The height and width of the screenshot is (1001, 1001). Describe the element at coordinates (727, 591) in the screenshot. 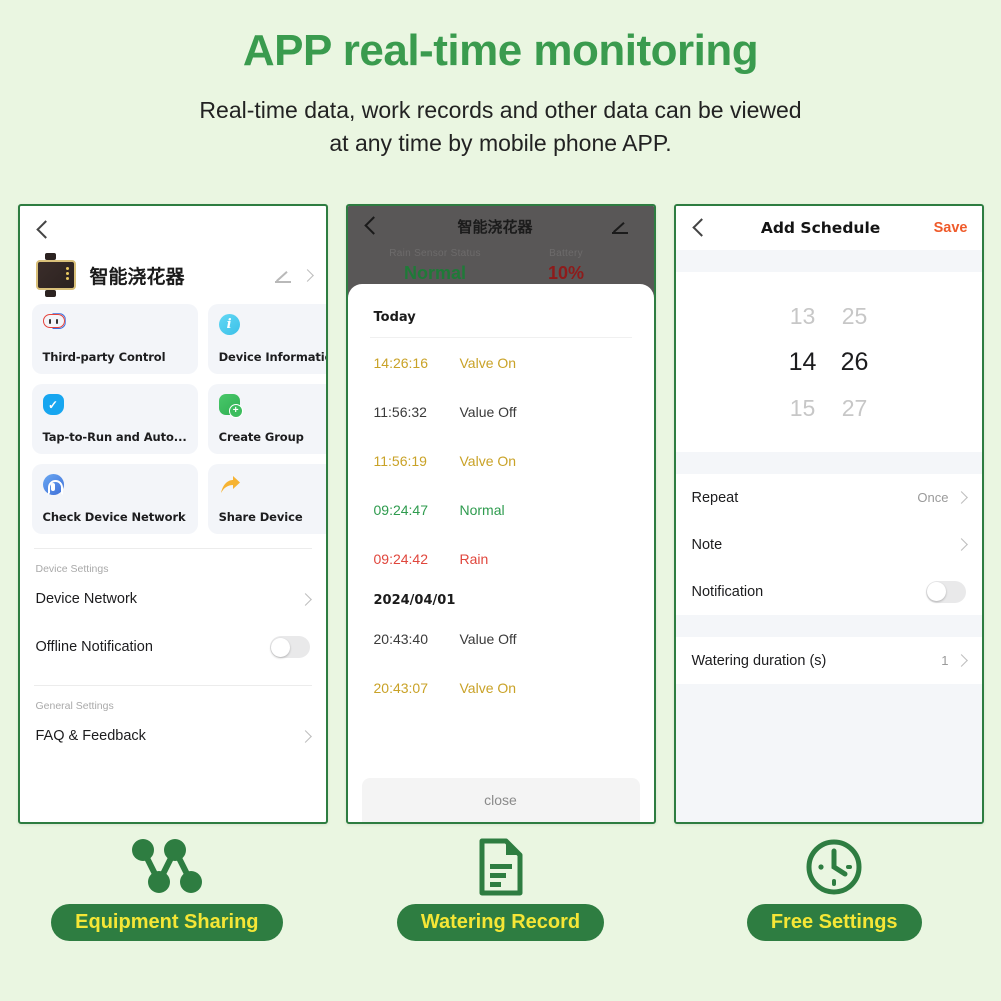

I see `row-label: Notification` at that location.